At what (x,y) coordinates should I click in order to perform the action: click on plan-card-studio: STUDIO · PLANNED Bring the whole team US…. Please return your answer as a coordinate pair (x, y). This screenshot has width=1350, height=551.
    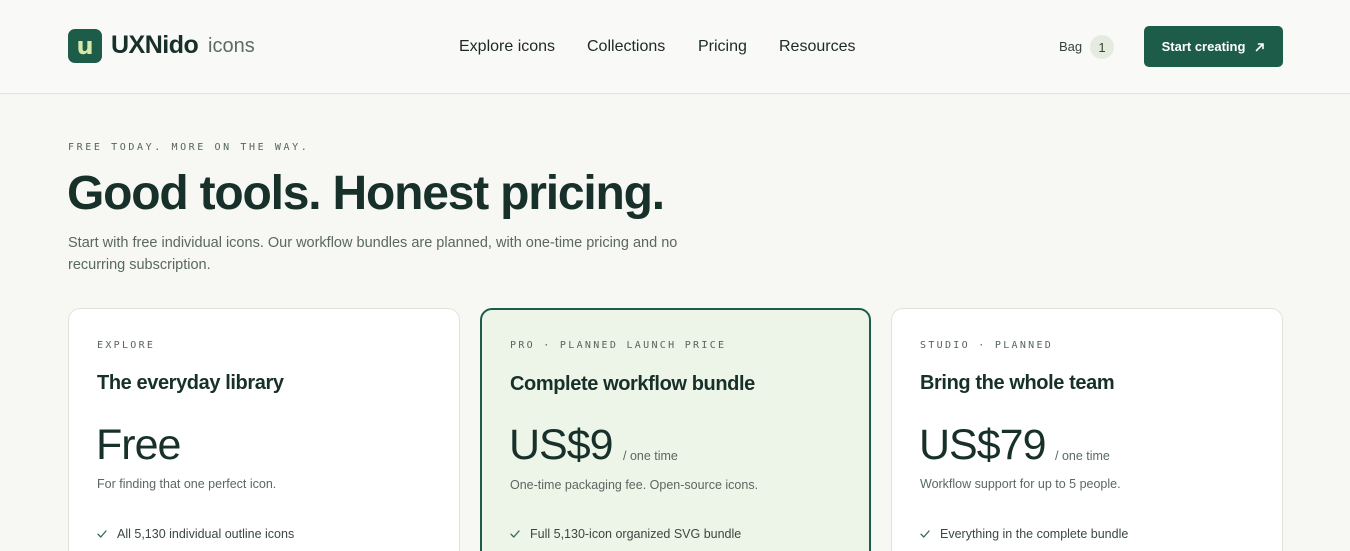
    Looking at the image, I should click on (1087, 429).